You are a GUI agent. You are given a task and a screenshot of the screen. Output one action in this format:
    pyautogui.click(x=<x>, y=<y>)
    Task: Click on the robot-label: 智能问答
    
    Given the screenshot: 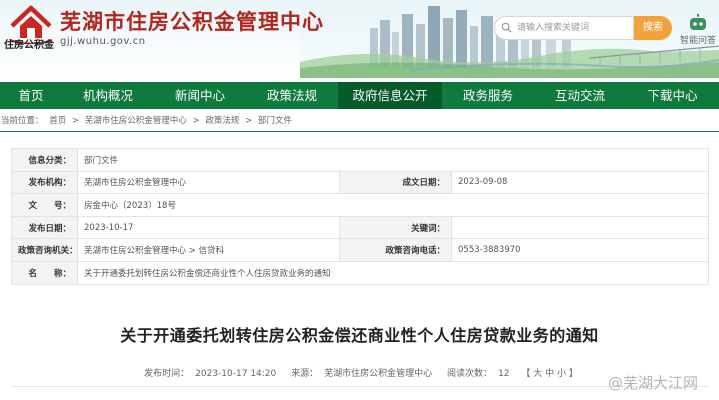 What is the action you would take?
    pyautogui.click(x=698, y=41)
    